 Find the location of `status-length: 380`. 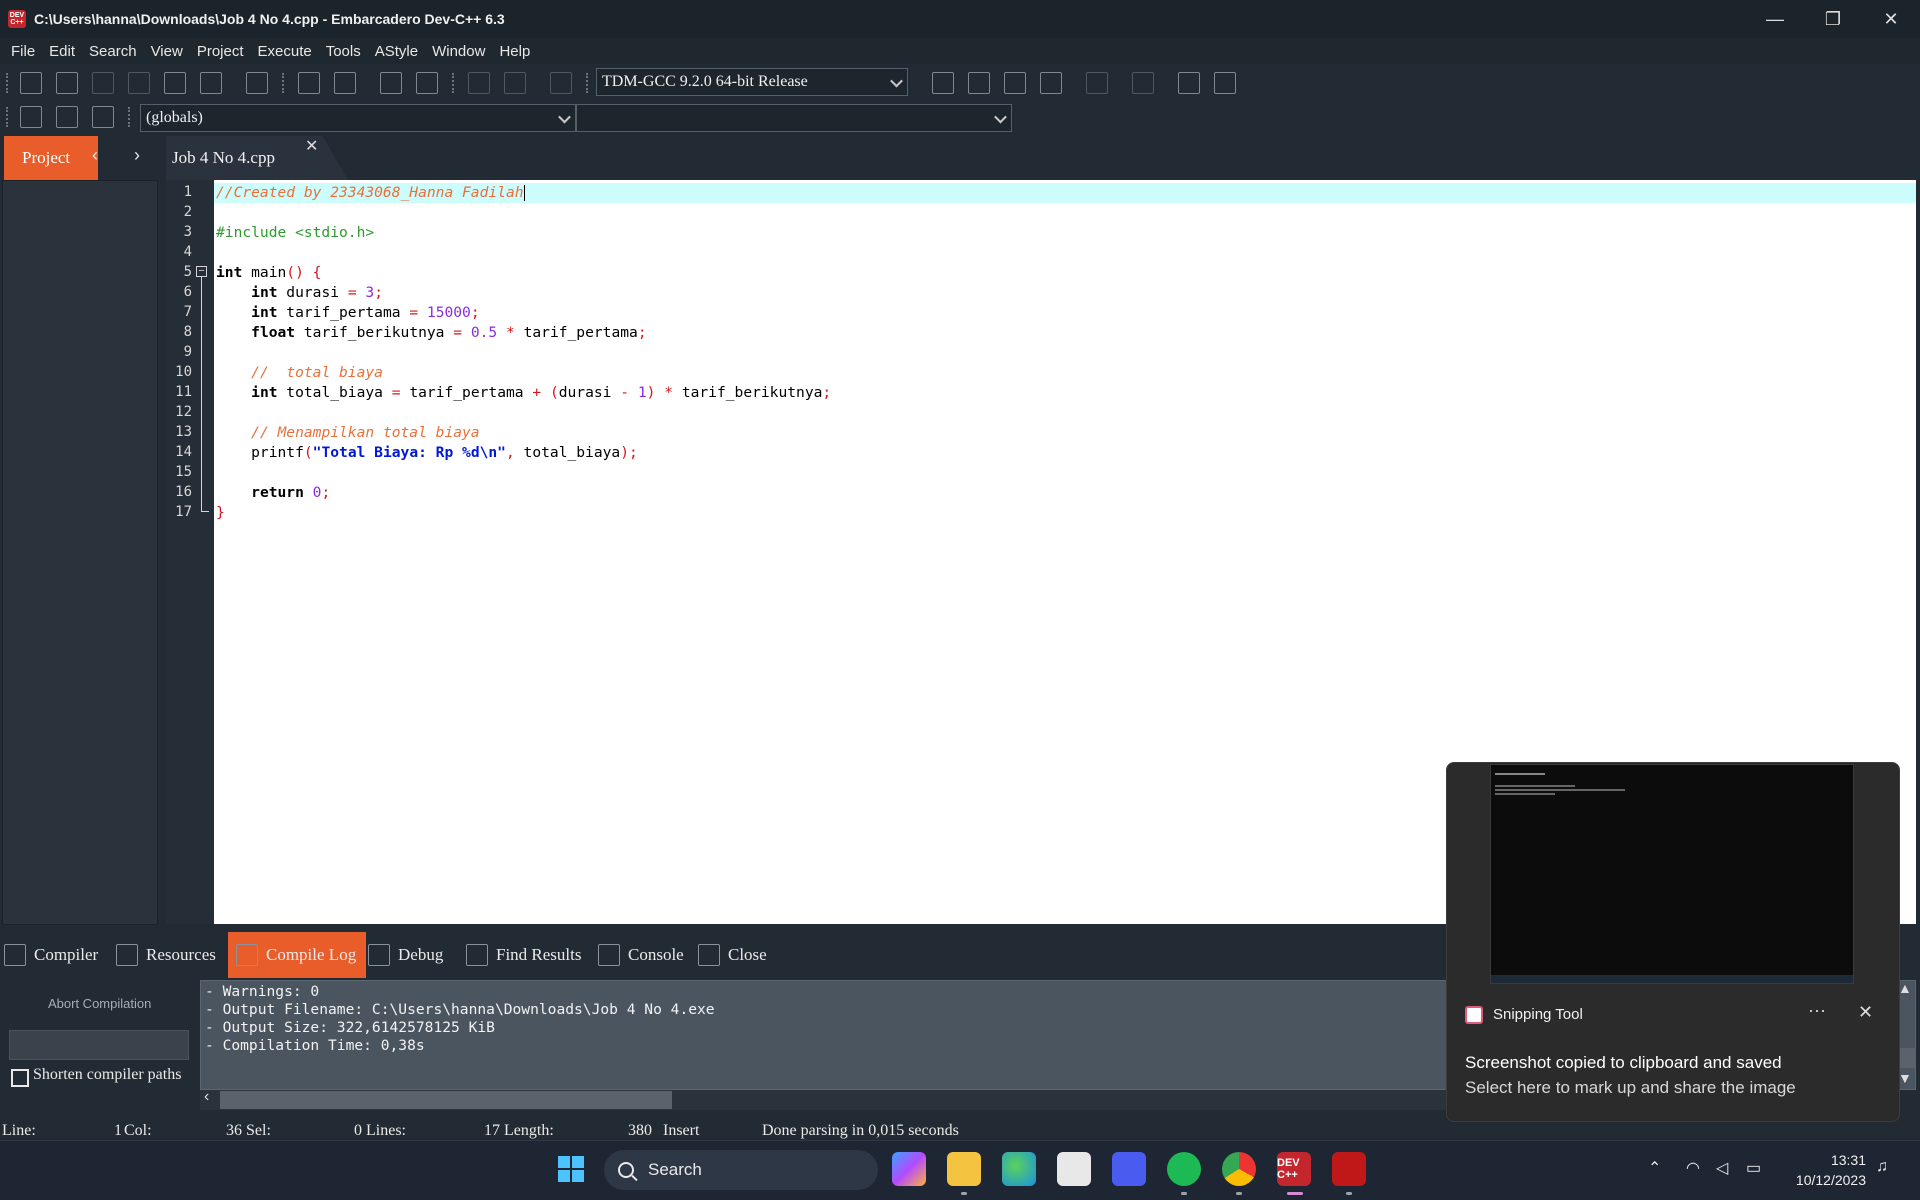

status-length: 380 is located at coordinates (640, 1130).